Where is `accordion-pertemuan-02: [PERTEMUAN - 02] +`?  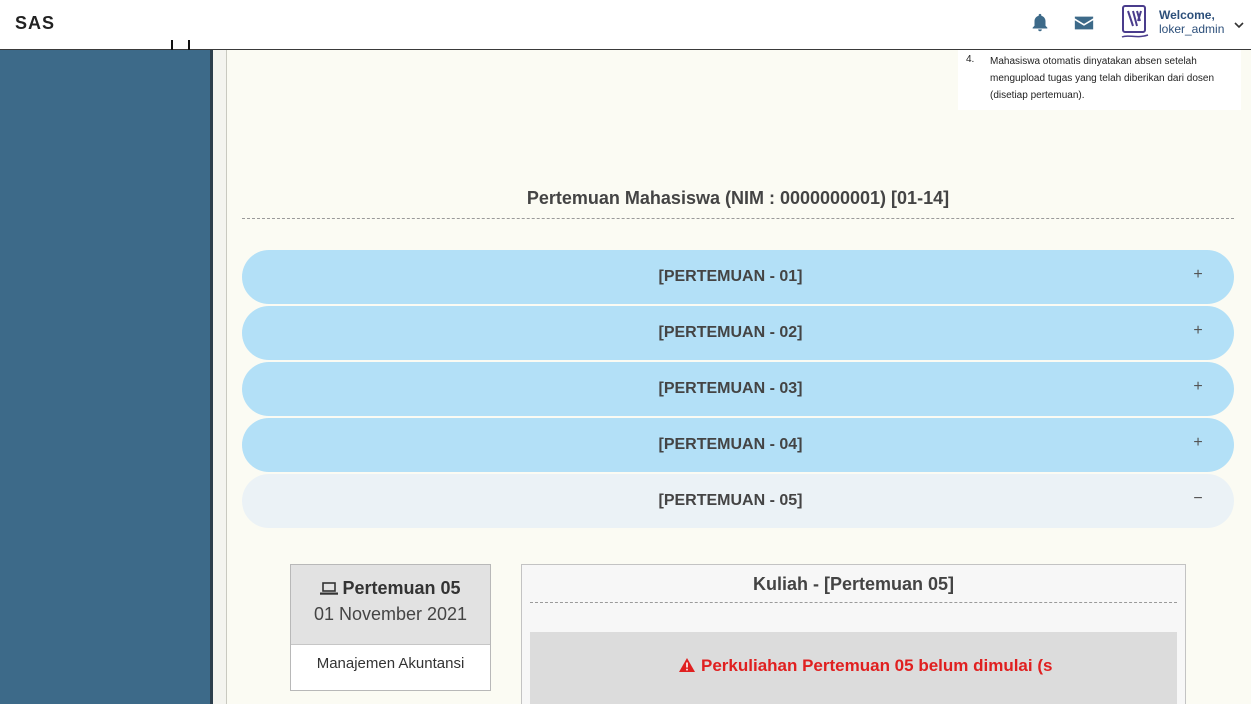 accordion-pertemuan-02: [PERTEMUAN - 02] + is located at coordinates (738, 333).